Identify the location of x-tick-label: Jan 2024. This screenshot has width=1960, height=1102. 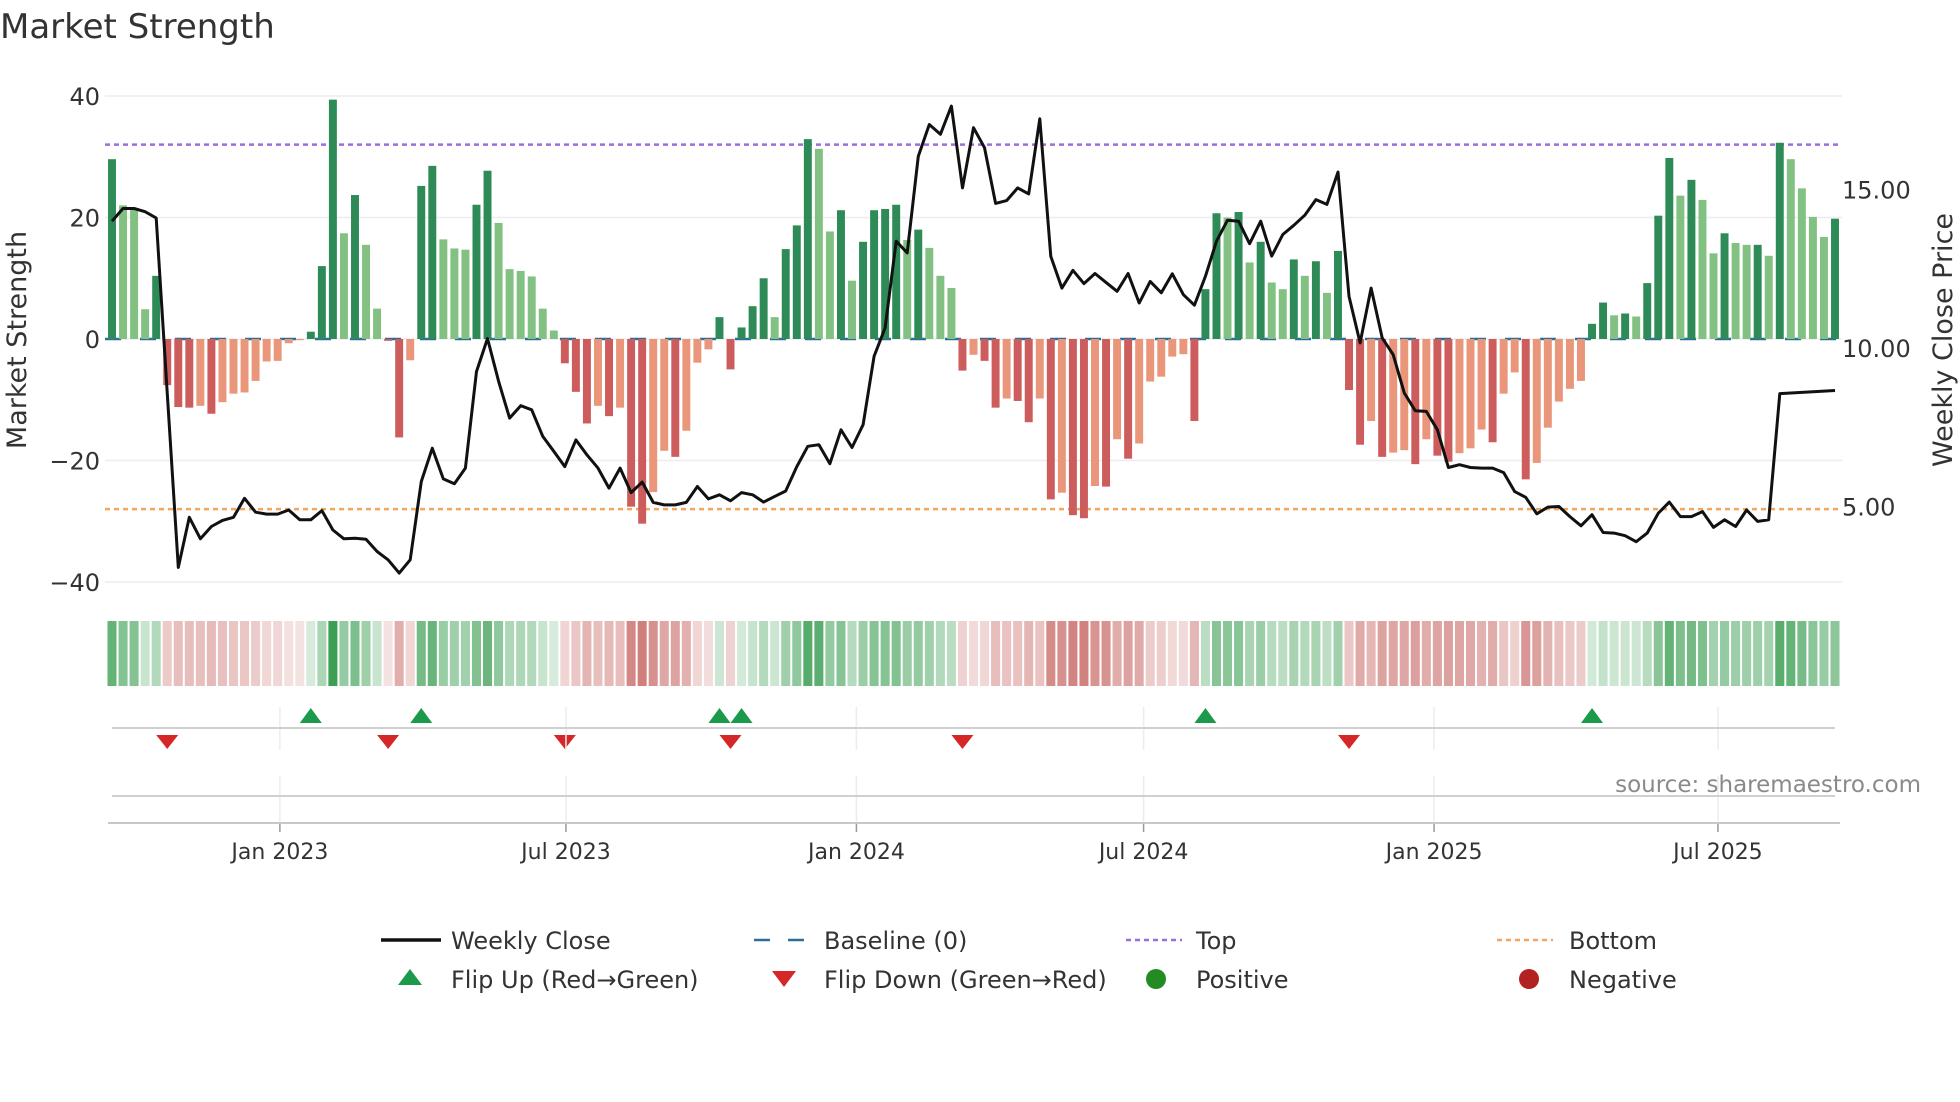
(855, 852).